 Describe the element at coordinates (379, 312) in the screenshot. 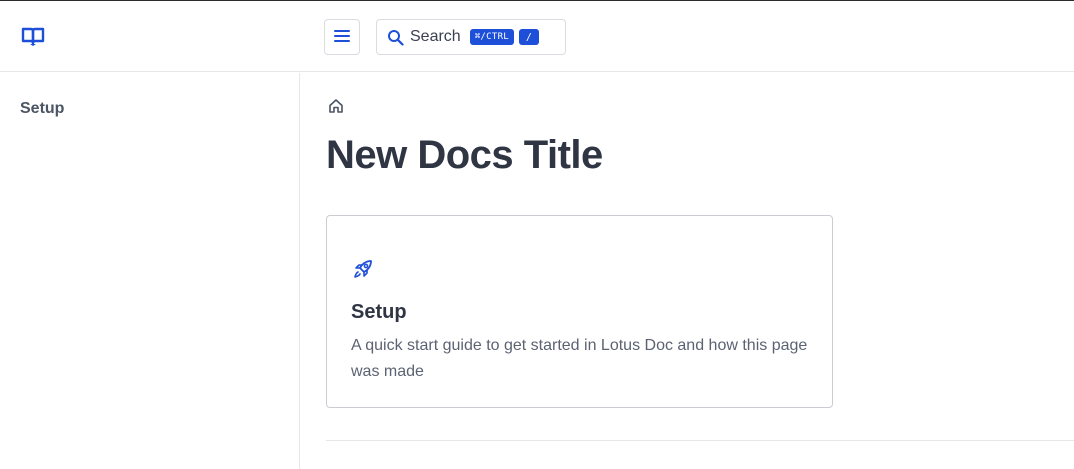

I see `card-title: Setup` at that location.